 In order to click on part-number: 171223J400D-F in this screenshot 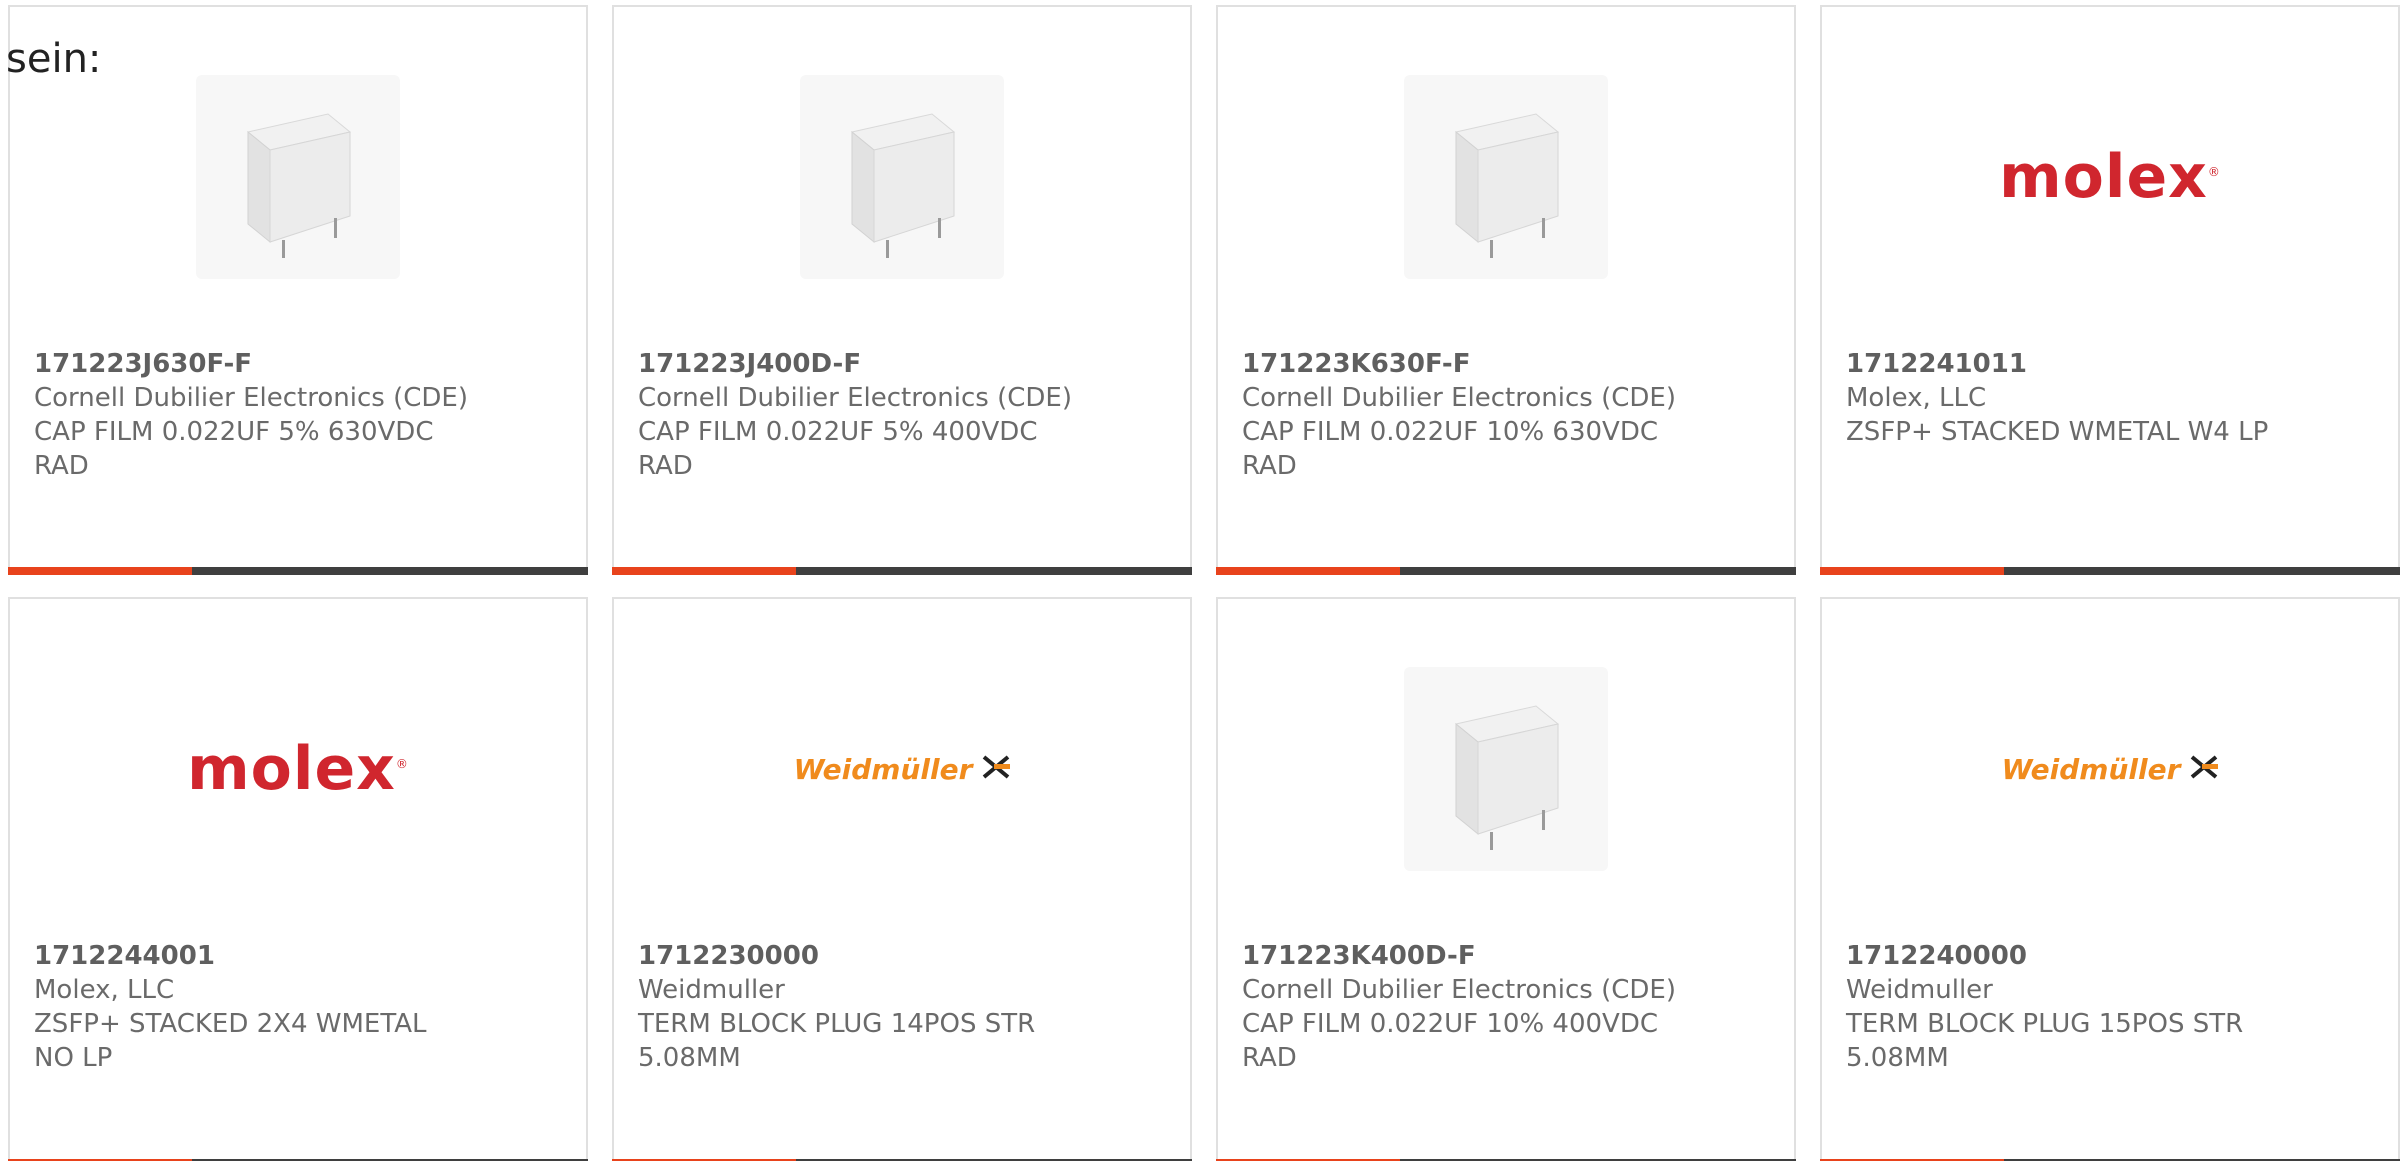, I will do `click(902, 364)`.